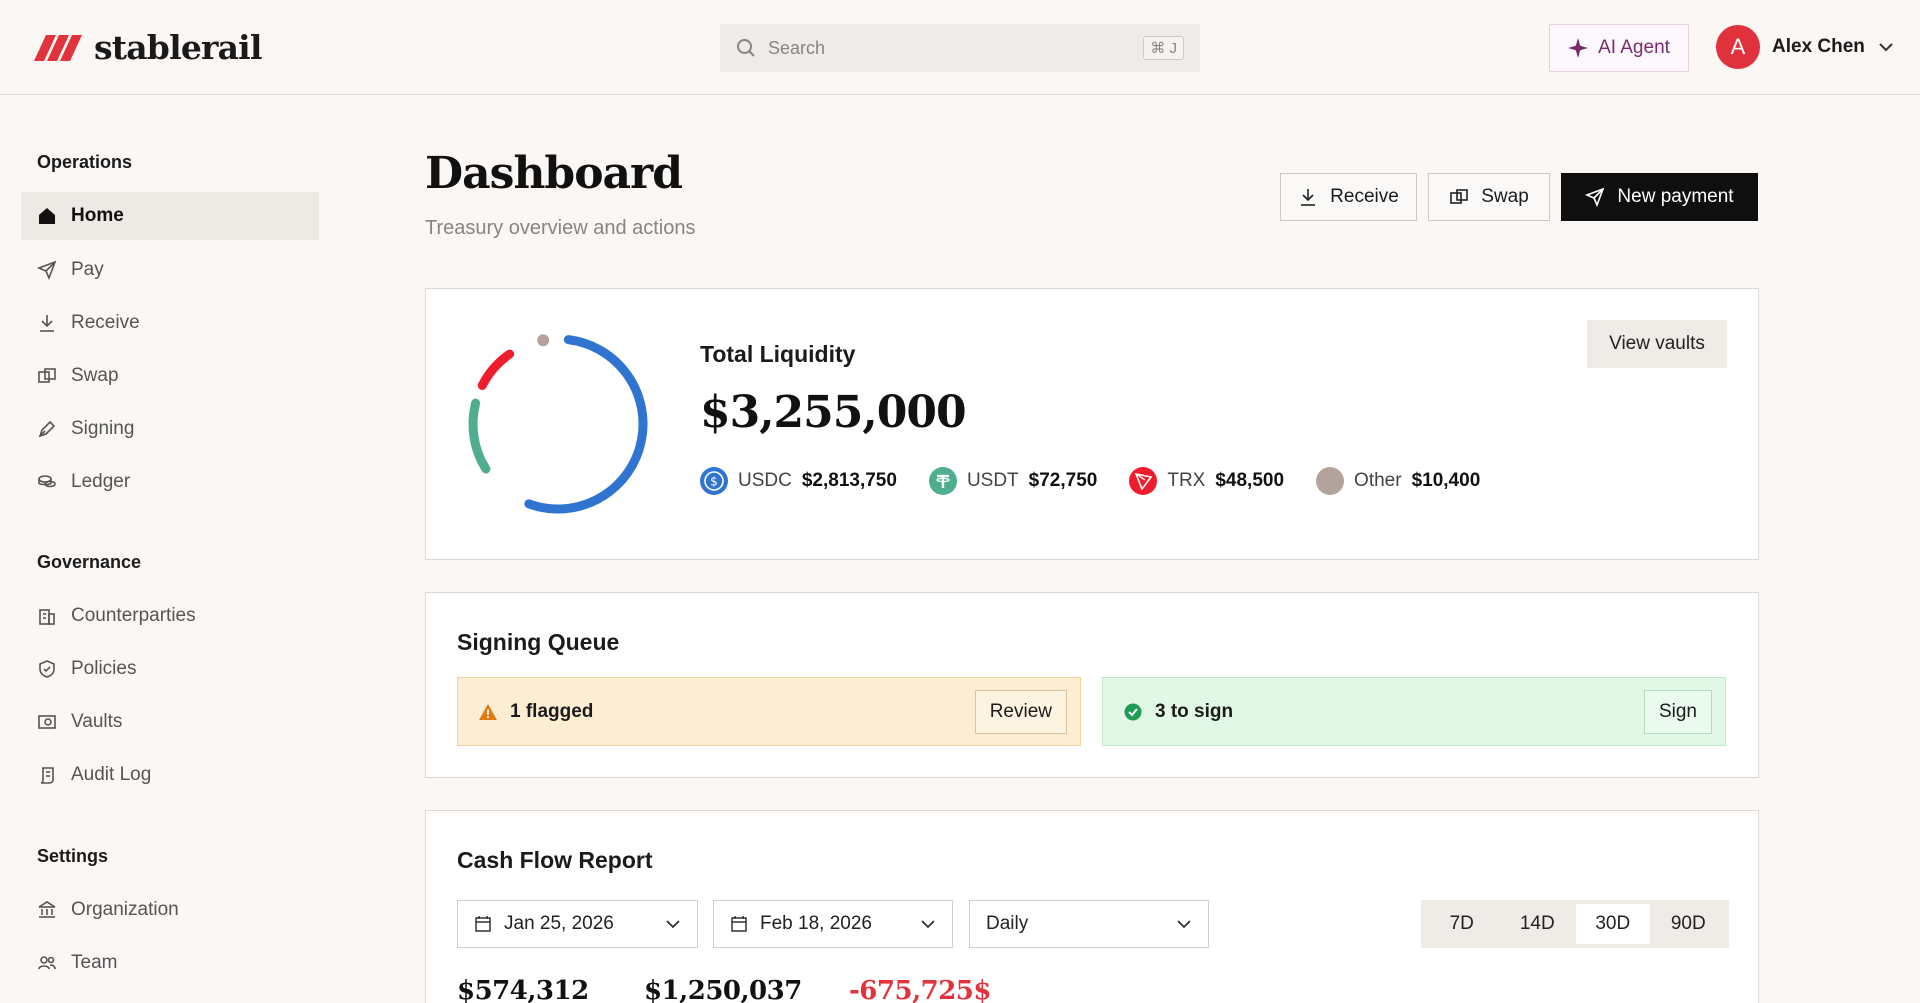 The width and height of the screenshot is (1920, 1003). Describe the element at coordinates (1414, 711) in the screenshot. I see `to-sign-queue-item: 3 to sign Sign` at that location.